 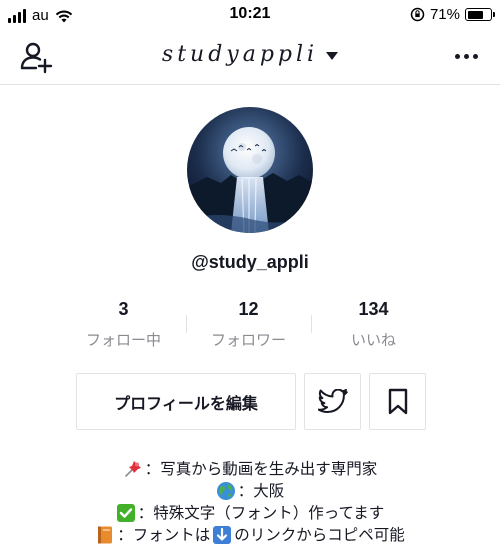 I want to click on bio-line-4: ：フォントは のリンクからコピペ可能, so click(x=250, y=535).